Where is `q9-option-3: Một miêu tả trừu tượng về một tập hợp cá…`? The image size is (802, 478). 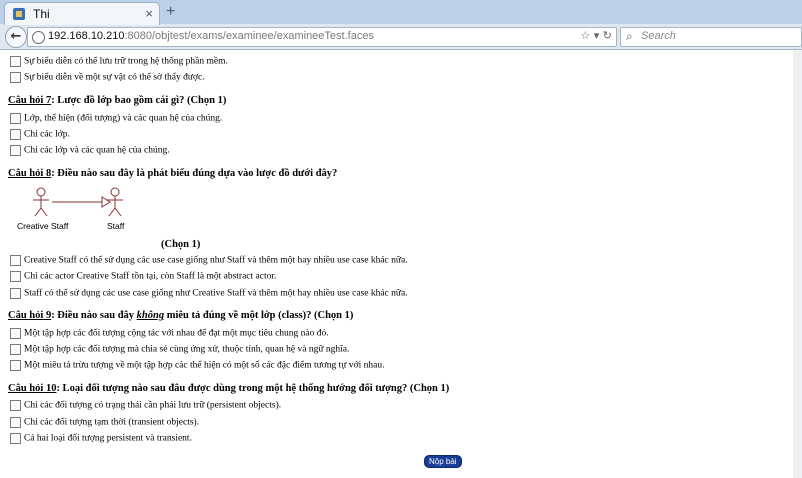
q9-option-3: Một miêu tả trừu tượng về một tập hợp cá… is located at coordinates (197, 363).